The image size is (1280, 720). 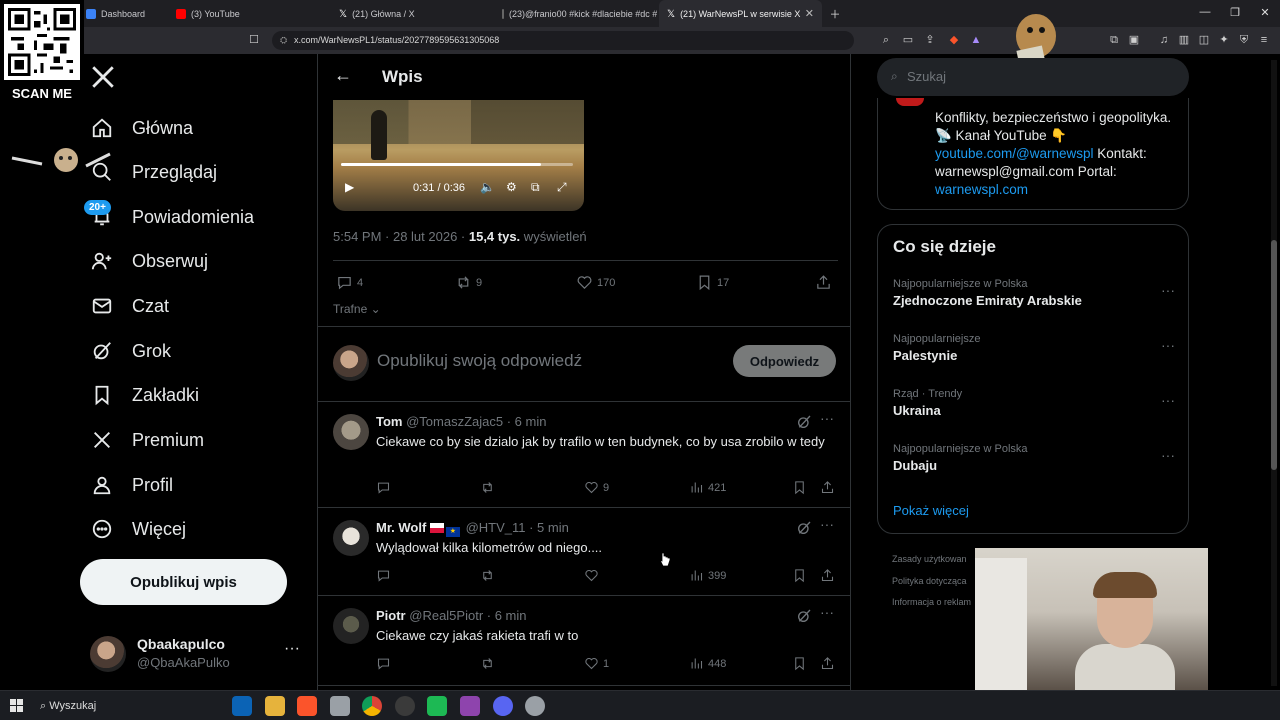 What do you see at coordinates (1038, 408) in the screenshot?
I see `trend-item: Rząd · Trendy Ukraina ···` at bounding box center [1038, 408].